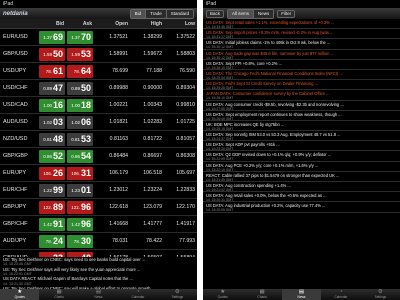 Image resolution: width=400 pixels, height=300 pixels. What do you see at coordinates (98, 139) in the screenshot?
I see `quote-row: NZD/USD 0.81 48 0.81 53 0.81163 0.81722 0.81057` at bounding box center [98, 139].